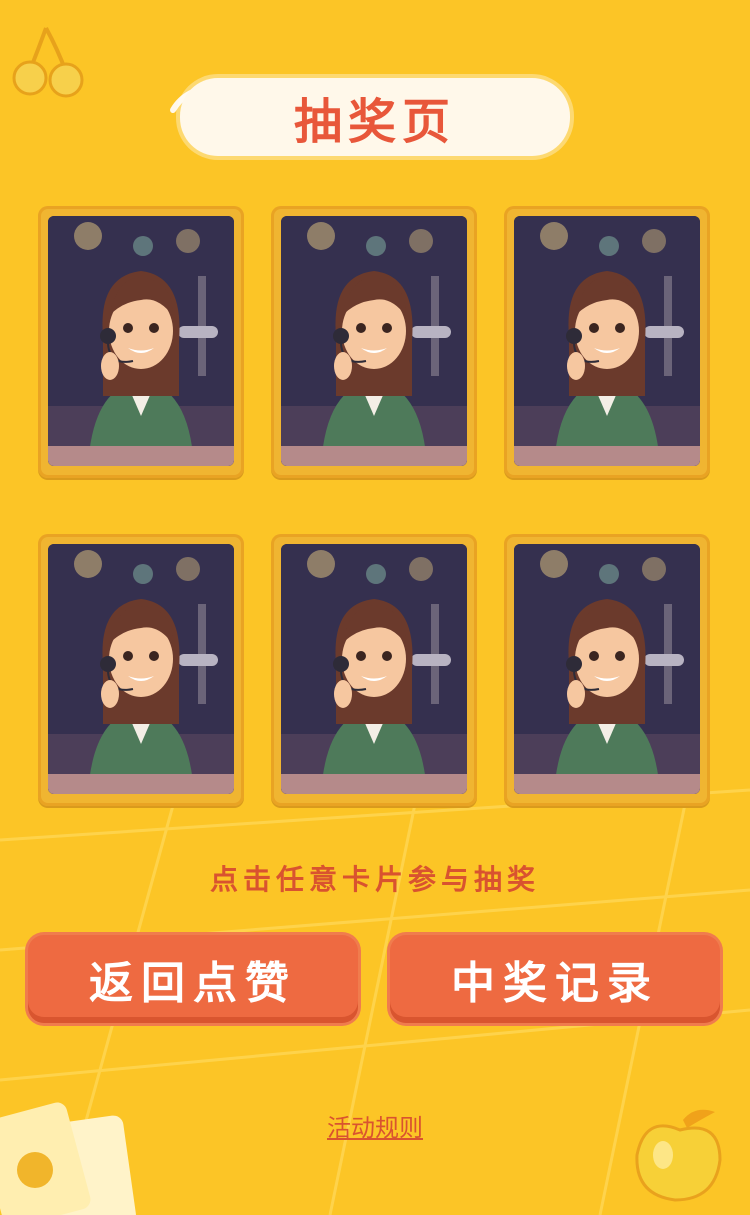 The height and width of the screenshot is (1215, 750). I want to click on page-title: 抽奖页, so click(374, 122).